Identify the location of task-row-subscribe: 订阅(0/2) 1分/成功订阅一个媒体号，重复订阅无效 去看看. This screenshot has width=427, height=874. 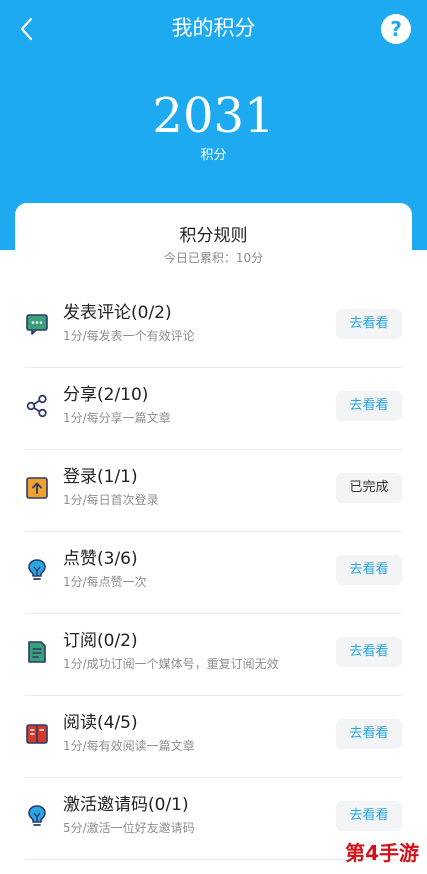
(213, 655).